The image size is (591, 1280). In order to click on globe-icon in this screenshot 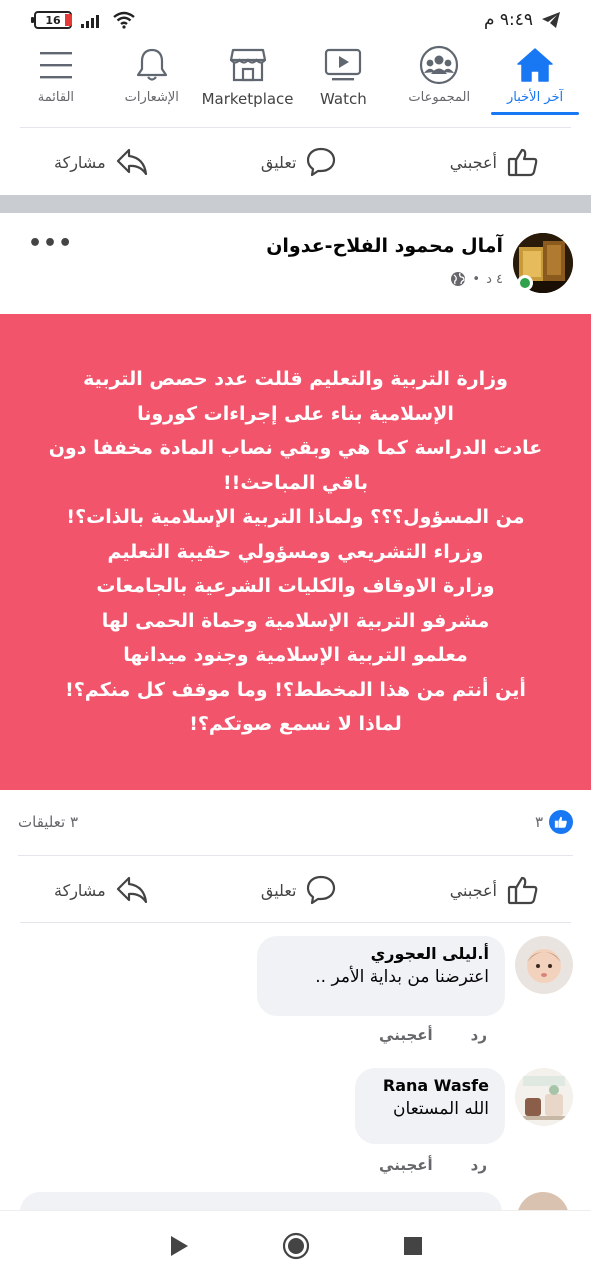, I will do `click(458, 279)`.